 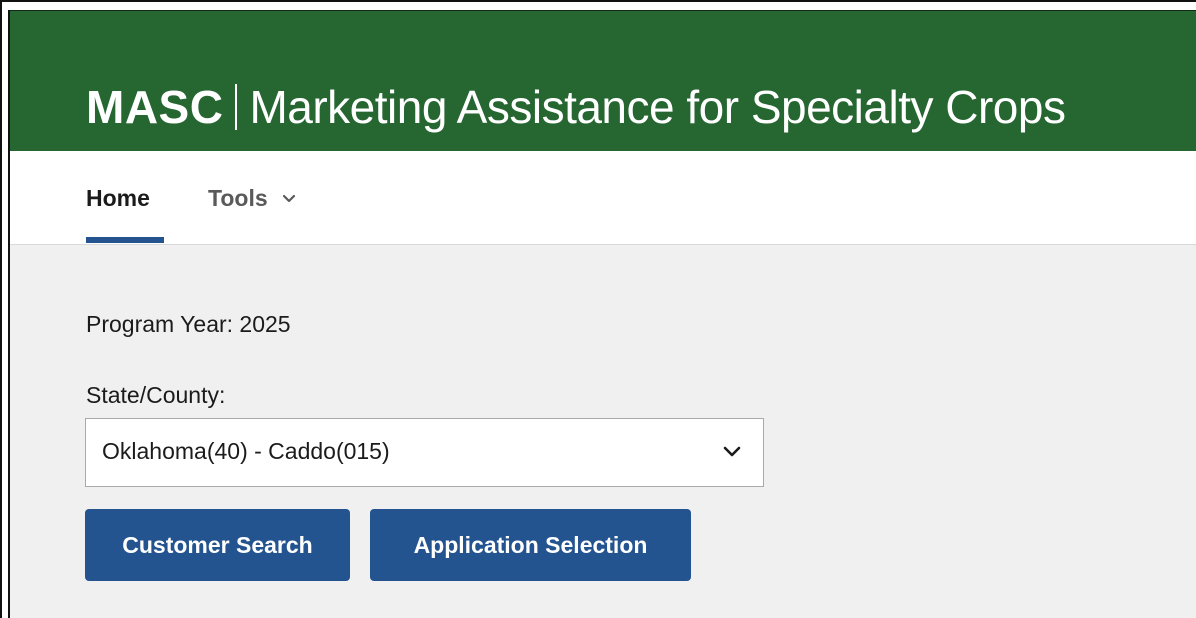 I want to click on application-selection-button: Application Selection, so click(x=530, y=545).